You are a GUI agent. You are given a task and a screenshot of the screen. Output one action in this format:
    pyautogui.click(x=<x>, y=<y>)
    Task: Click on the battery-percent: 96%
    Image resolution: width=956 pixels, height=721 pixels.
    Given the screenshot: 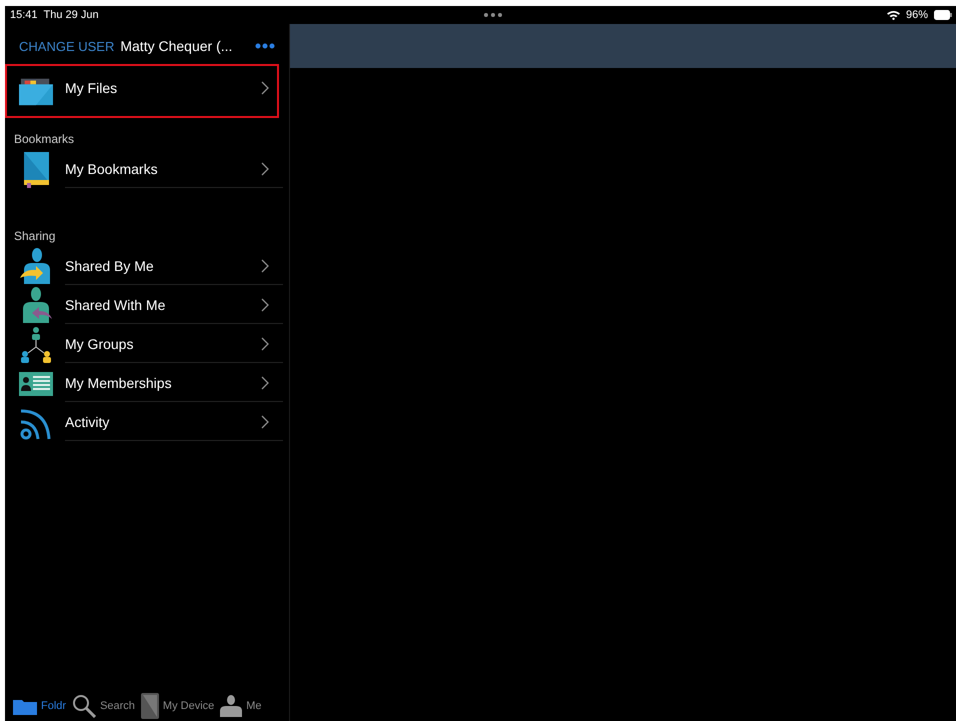 What is the action you would take?
    pyautogui.click(x=917, y=15)
    